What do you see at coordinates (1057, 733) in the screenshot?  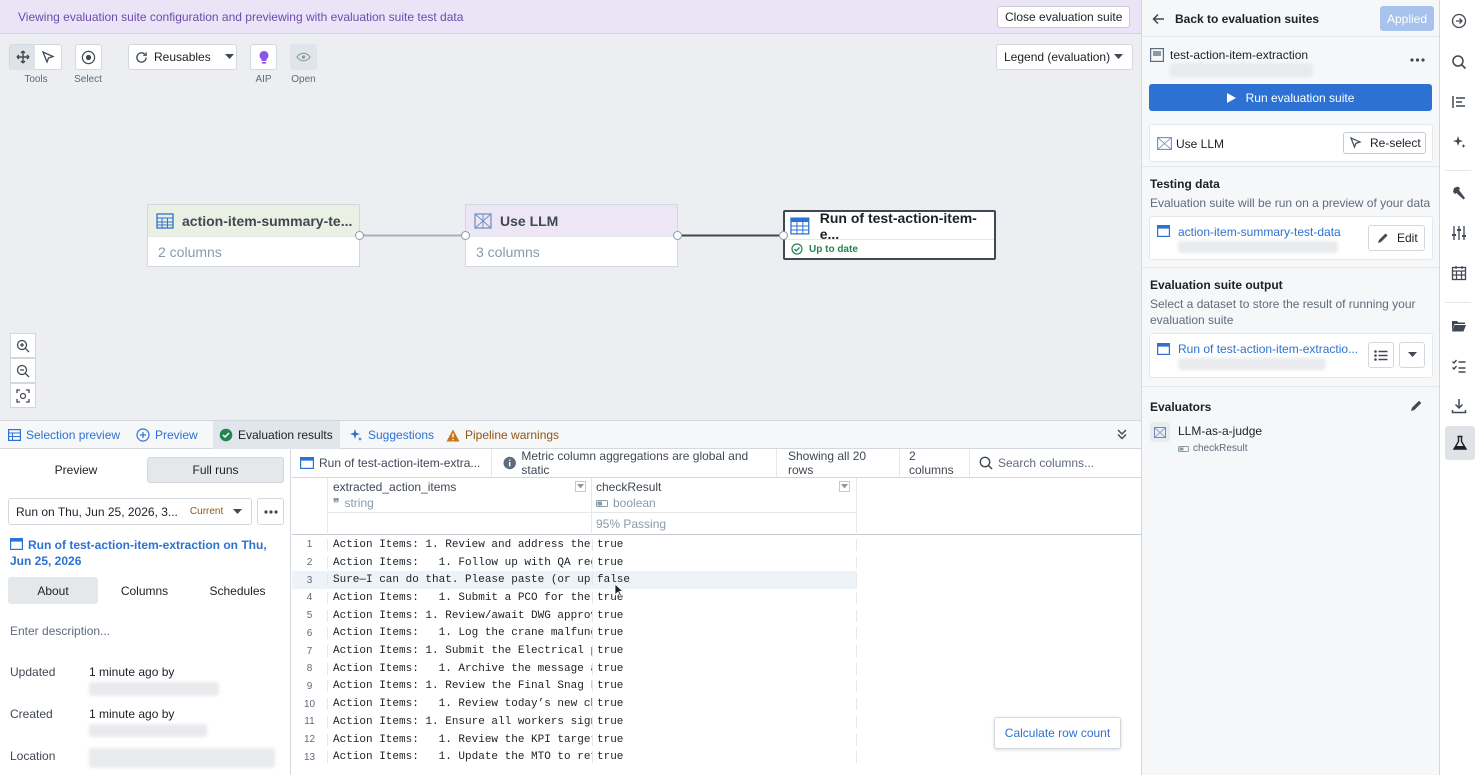 I see `calculate-row-count-button: Calculate row count` at bounding box center [1057, 733].